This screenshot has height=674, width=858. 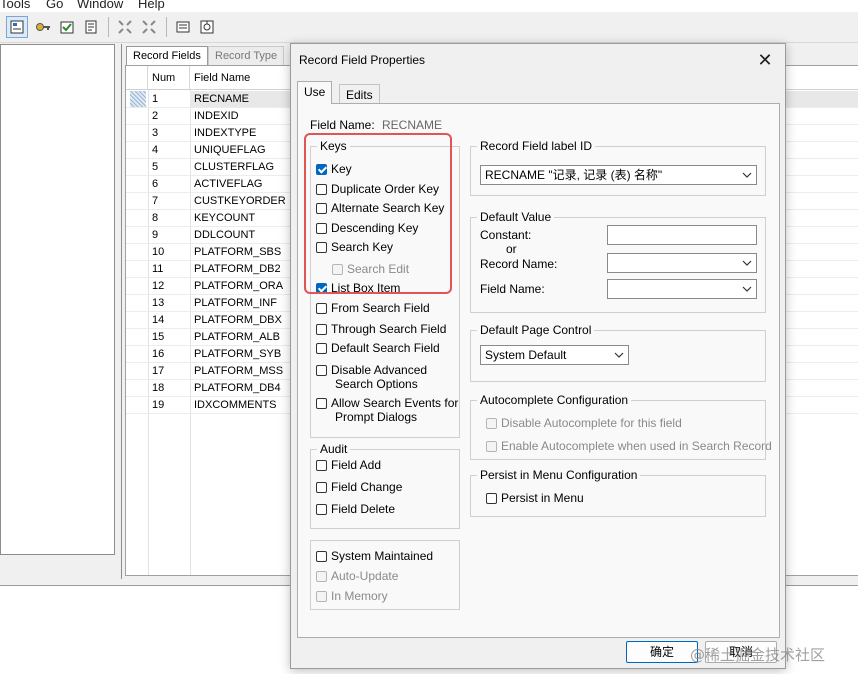 What do you see at coordinates (57, 299) in the screenshot?
I see `project-tree-pane` at bounding box center [57, 299].